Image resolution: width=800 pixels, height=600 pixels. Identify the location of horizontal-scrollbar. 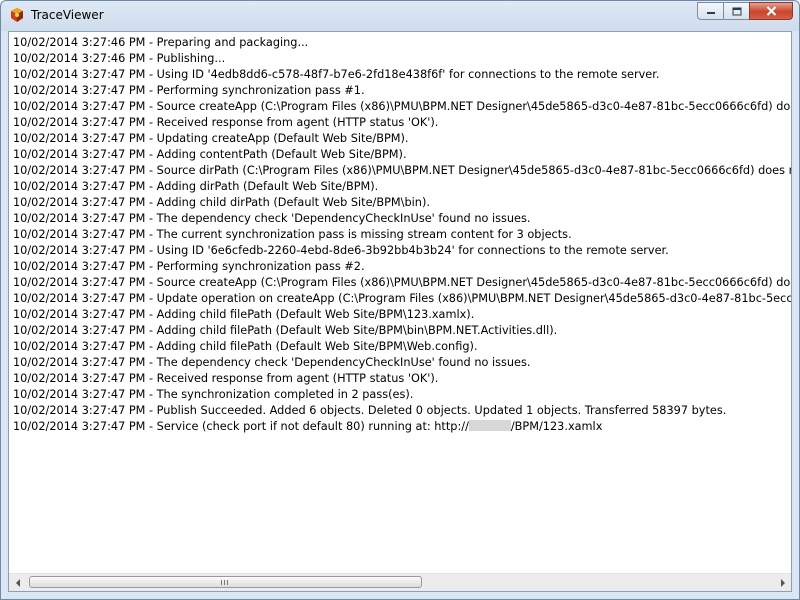
(400, 582).